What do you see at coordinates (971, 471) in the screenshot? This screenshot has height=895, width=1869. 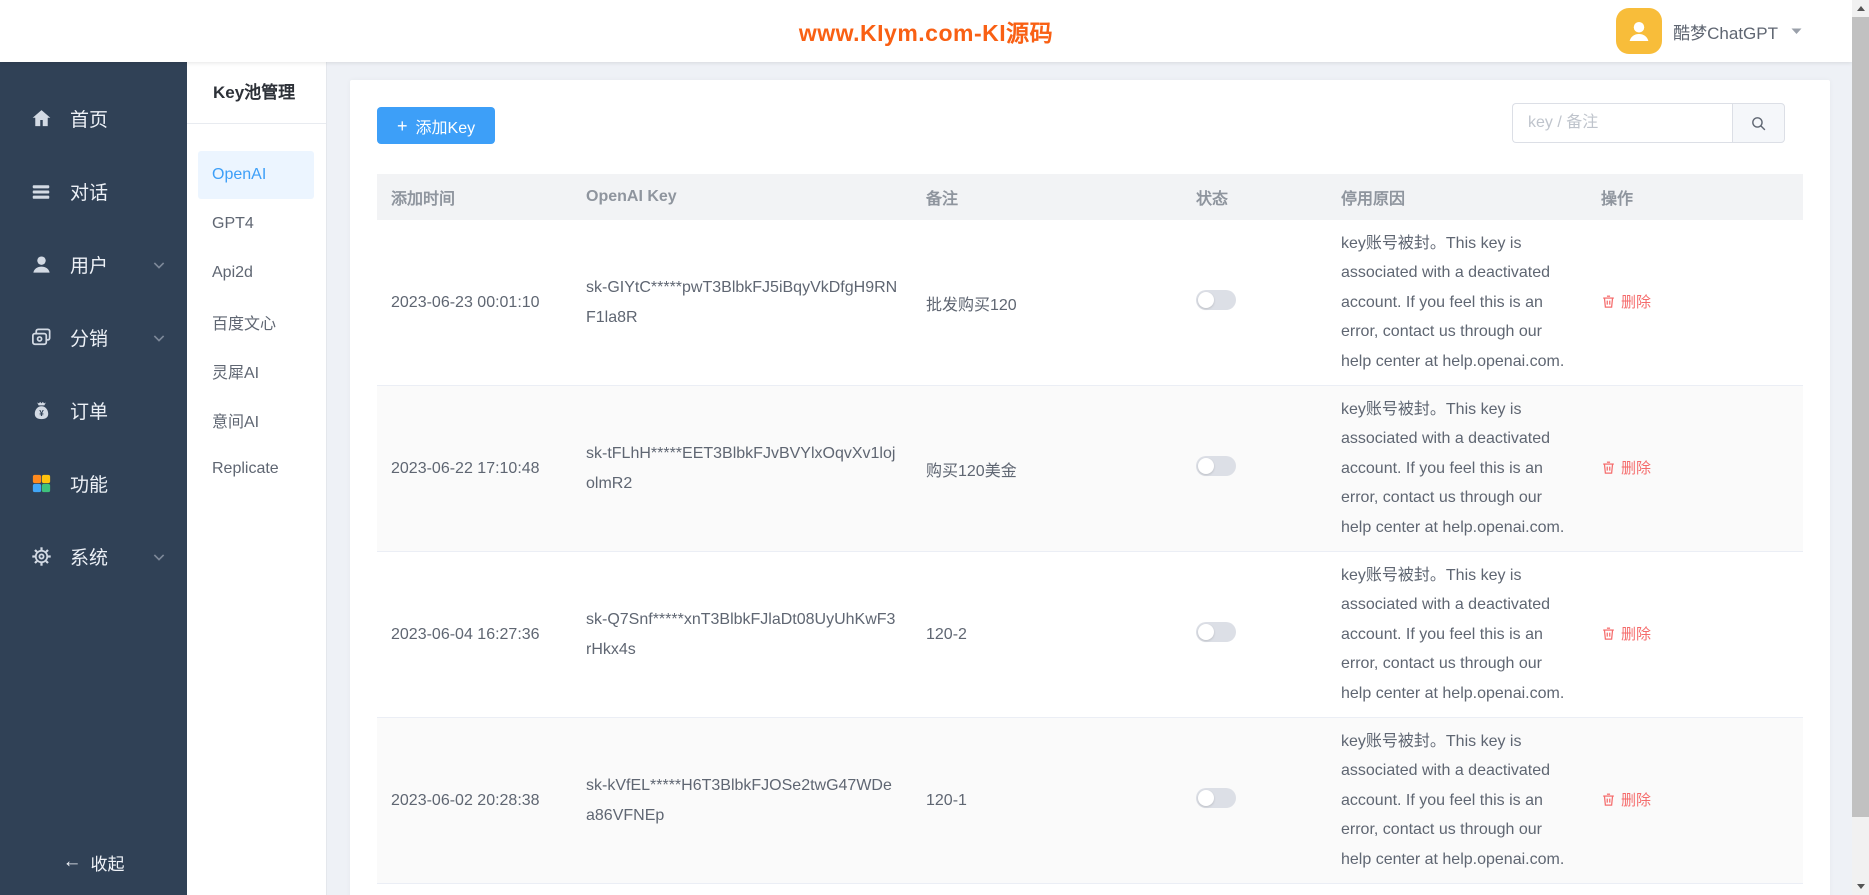 I see `cell-note: 购买120美金` at bounding box center [971, 471].